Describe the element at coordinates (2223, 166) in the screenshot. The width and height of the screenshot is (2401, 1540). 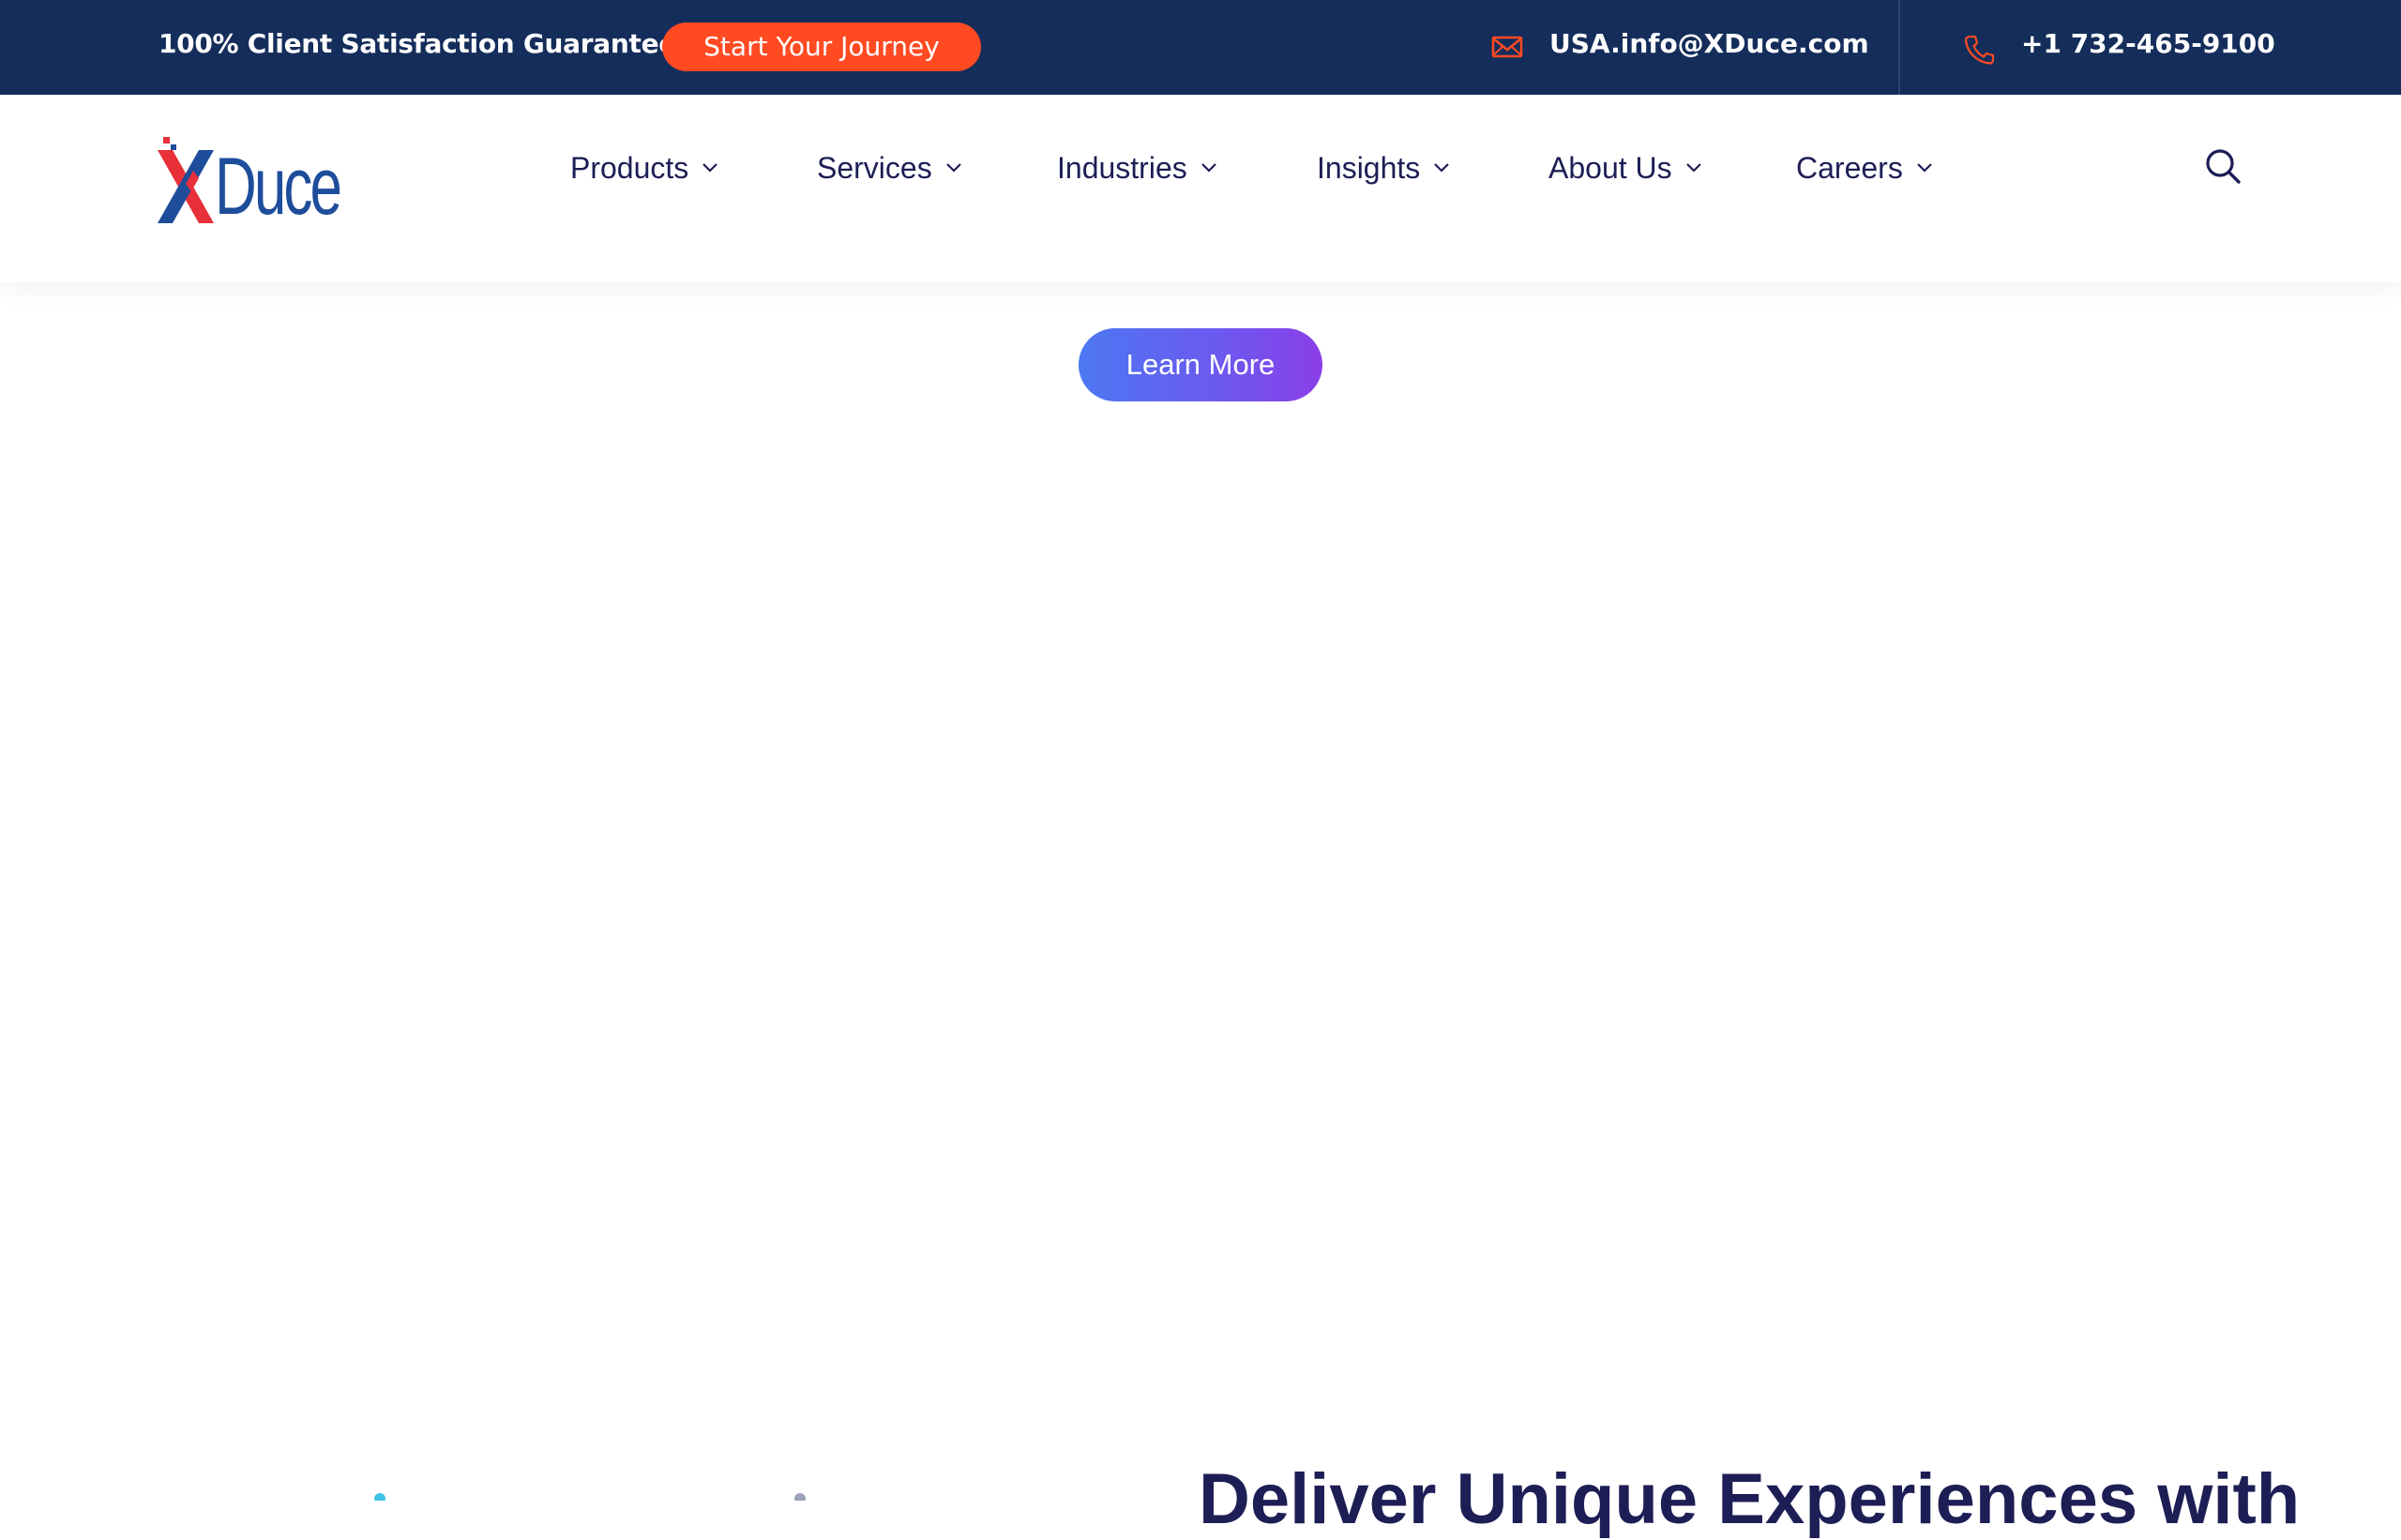
I see `search-icon` at that location.